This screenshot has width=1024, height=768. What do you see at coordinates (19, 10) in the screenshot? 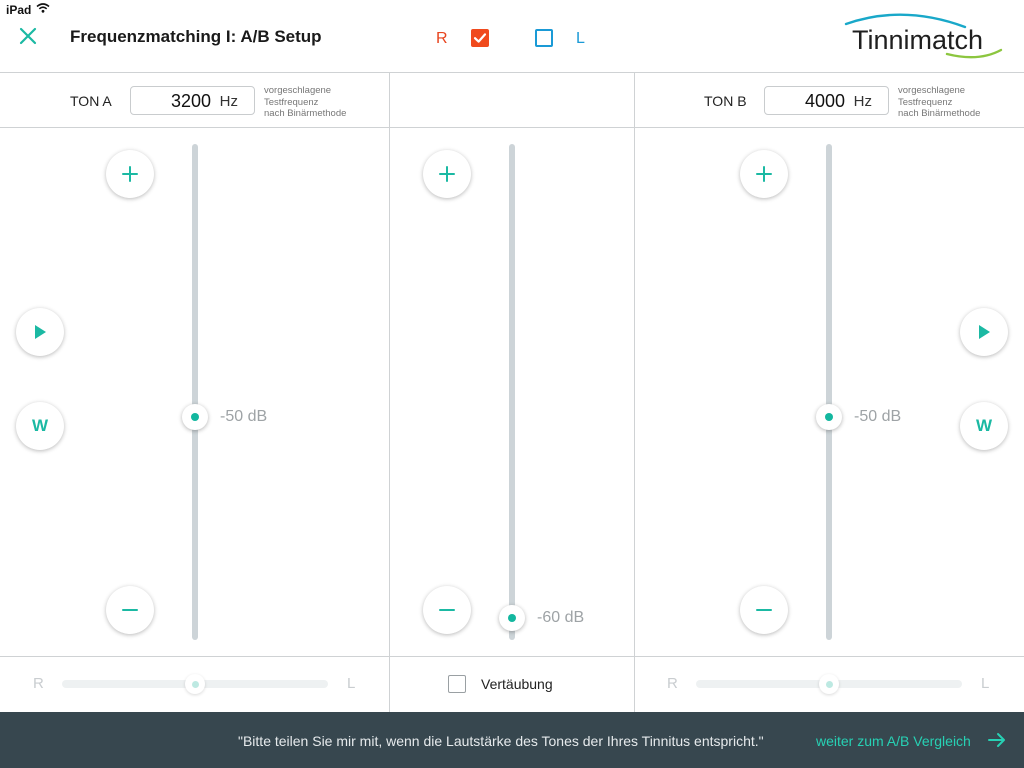
I see `status-device-name: iPad` at bounding box center [19, 10].